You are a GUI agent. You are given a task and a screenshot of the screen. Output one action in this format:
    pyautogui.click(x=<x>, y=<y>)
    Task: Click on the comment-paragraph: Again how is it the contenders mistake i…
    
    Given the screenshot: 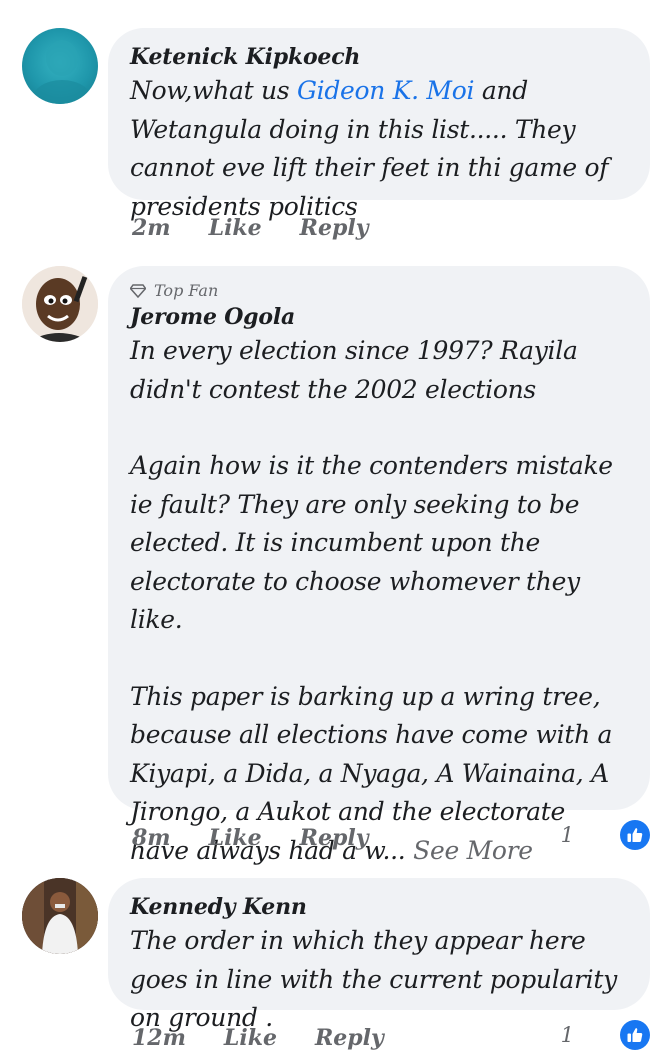 What is the action you would take?
    pyautogui.click(x=371, y=542)
    